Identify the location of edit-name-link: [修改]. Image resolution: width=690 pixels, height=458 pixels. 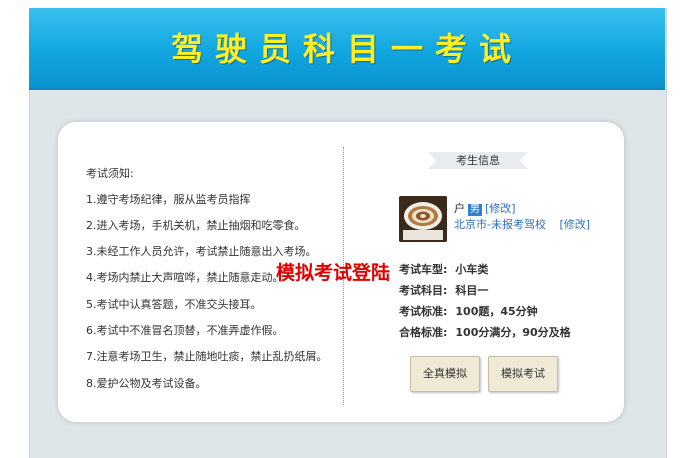
(500, 208).